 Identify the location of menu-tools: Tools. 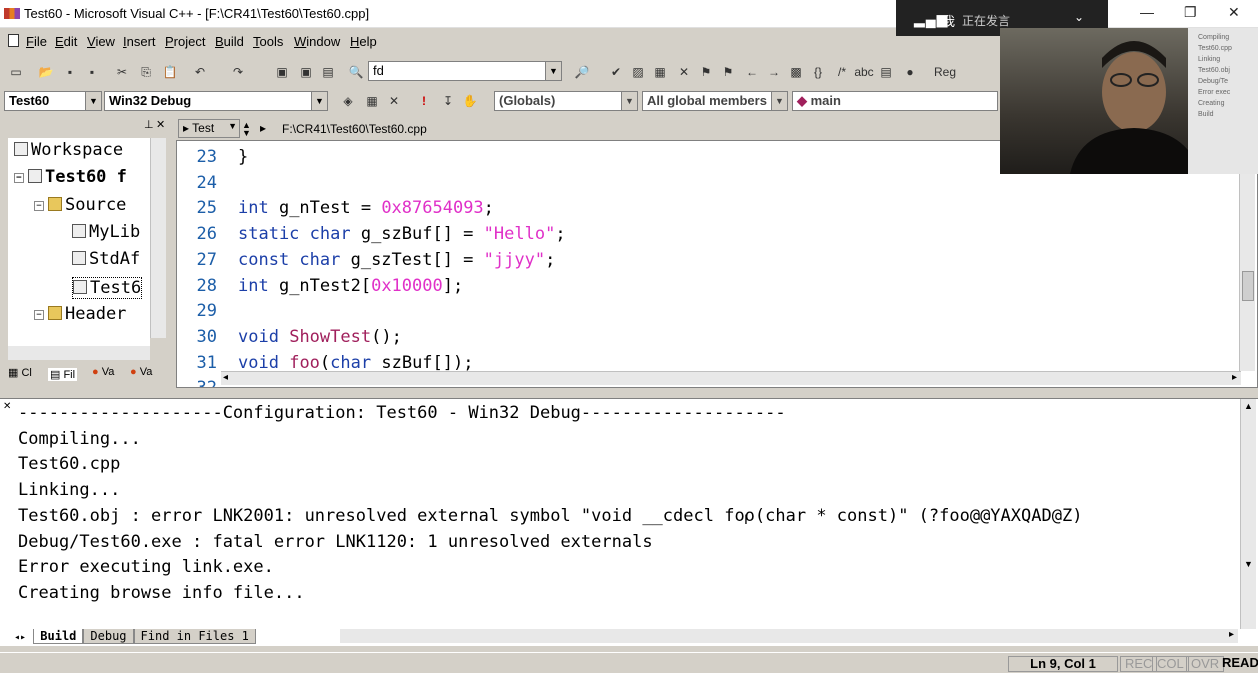
(268, 41).